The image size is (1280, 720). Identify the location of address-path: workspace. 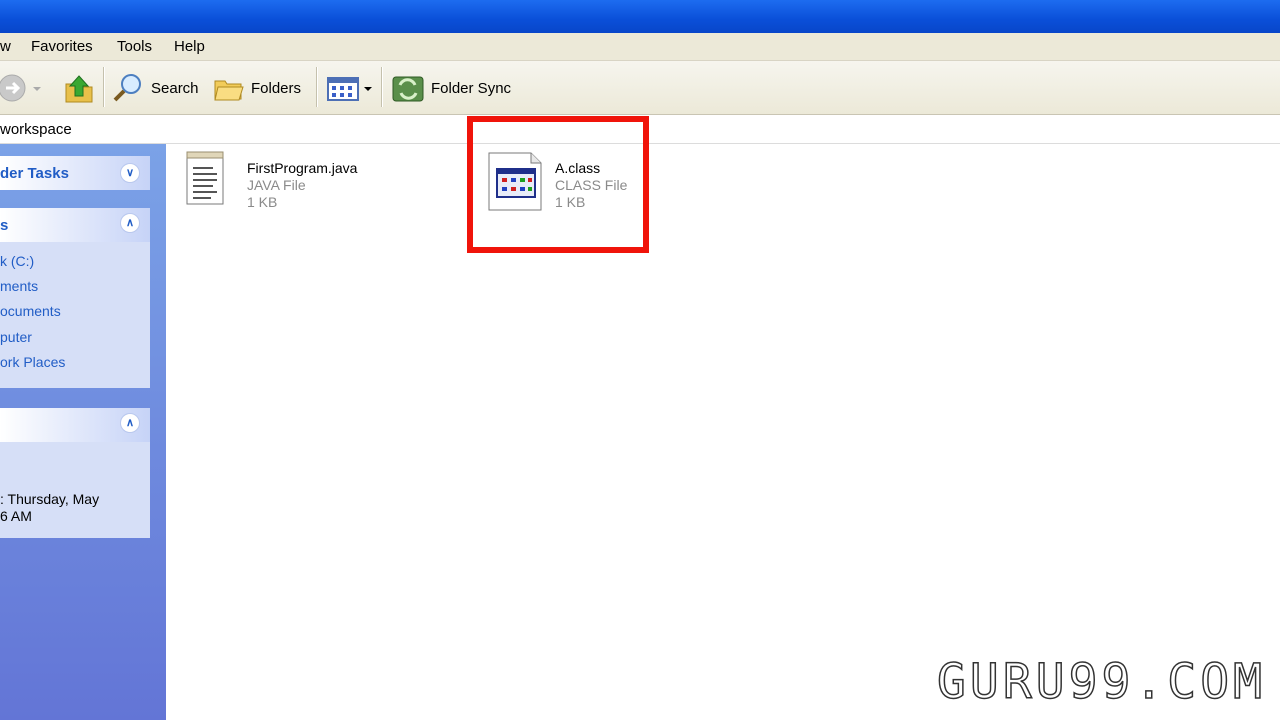
(36, 129).